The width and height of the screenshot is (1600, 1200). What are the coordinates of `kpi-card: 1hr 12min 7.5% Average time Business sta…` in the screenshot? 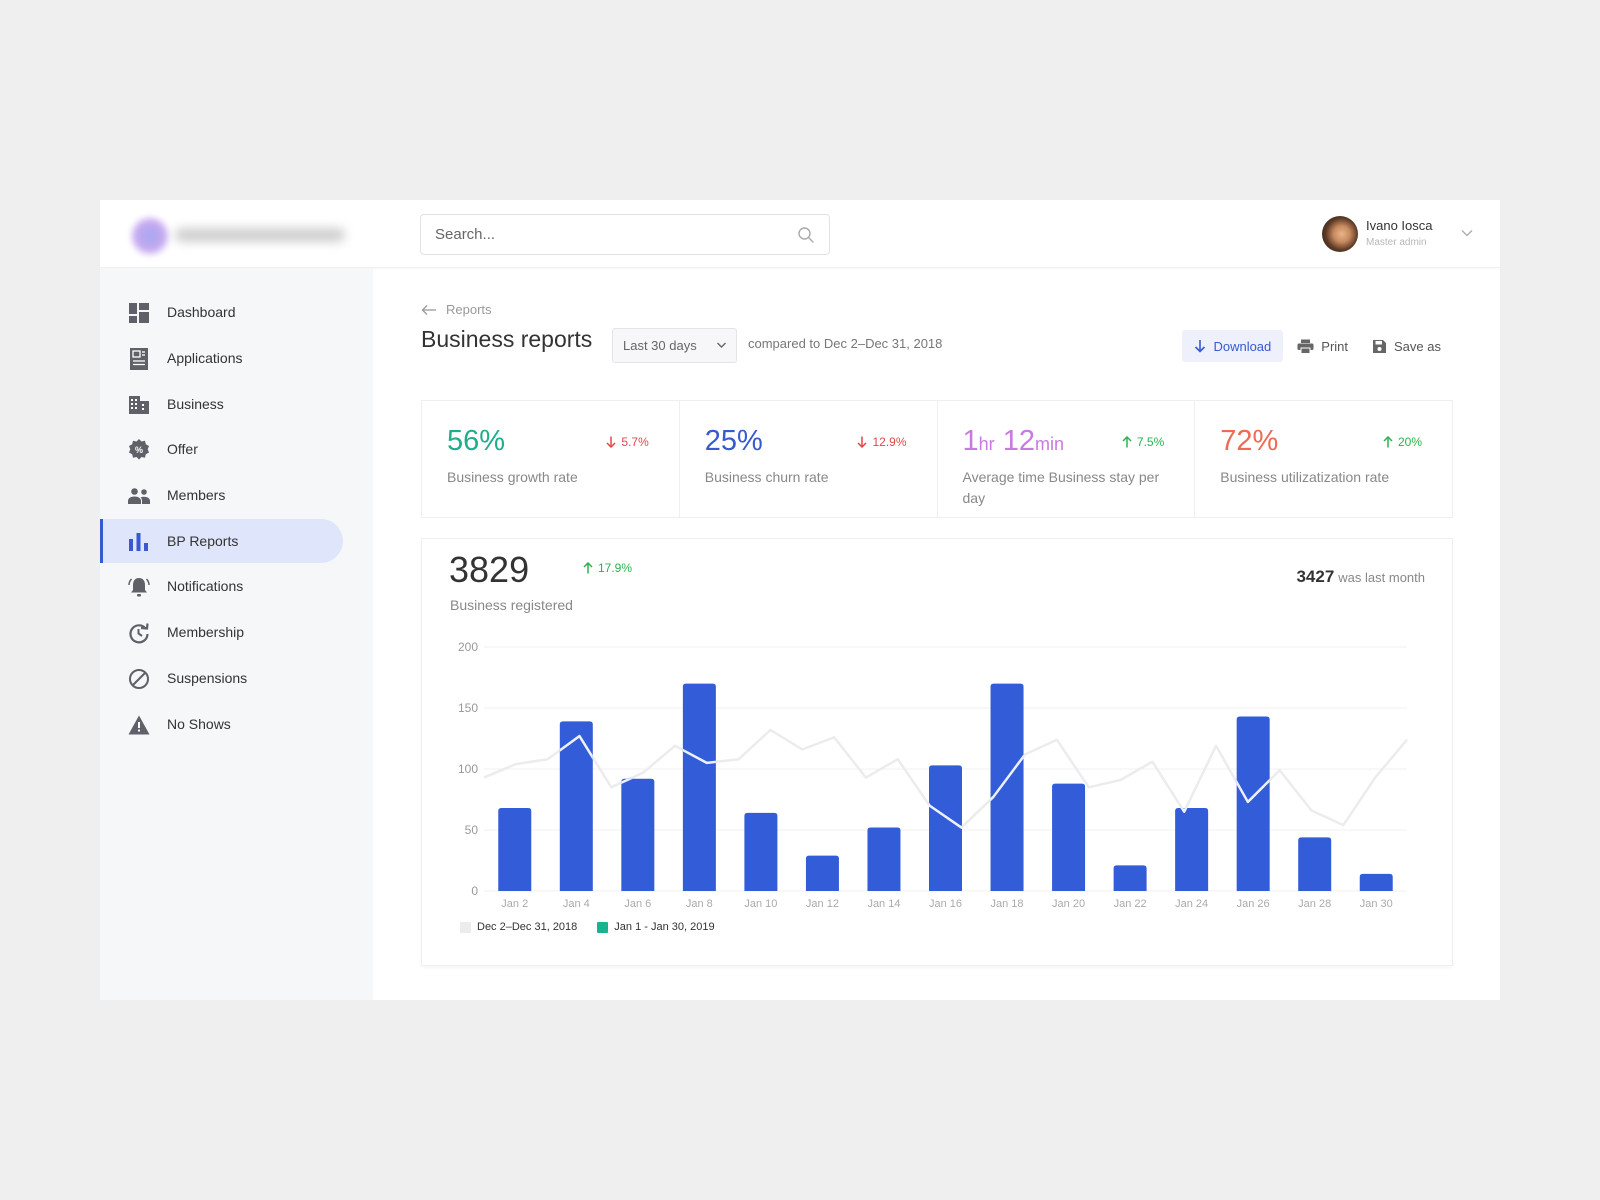 It's located at (1067, 459).